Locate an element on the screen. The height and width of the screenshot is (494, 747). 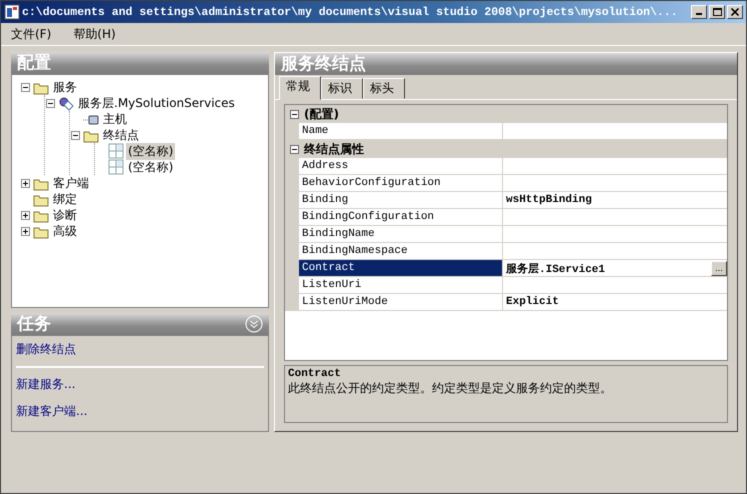
tree-item: 终结点 is located at coordinates (121, 135).